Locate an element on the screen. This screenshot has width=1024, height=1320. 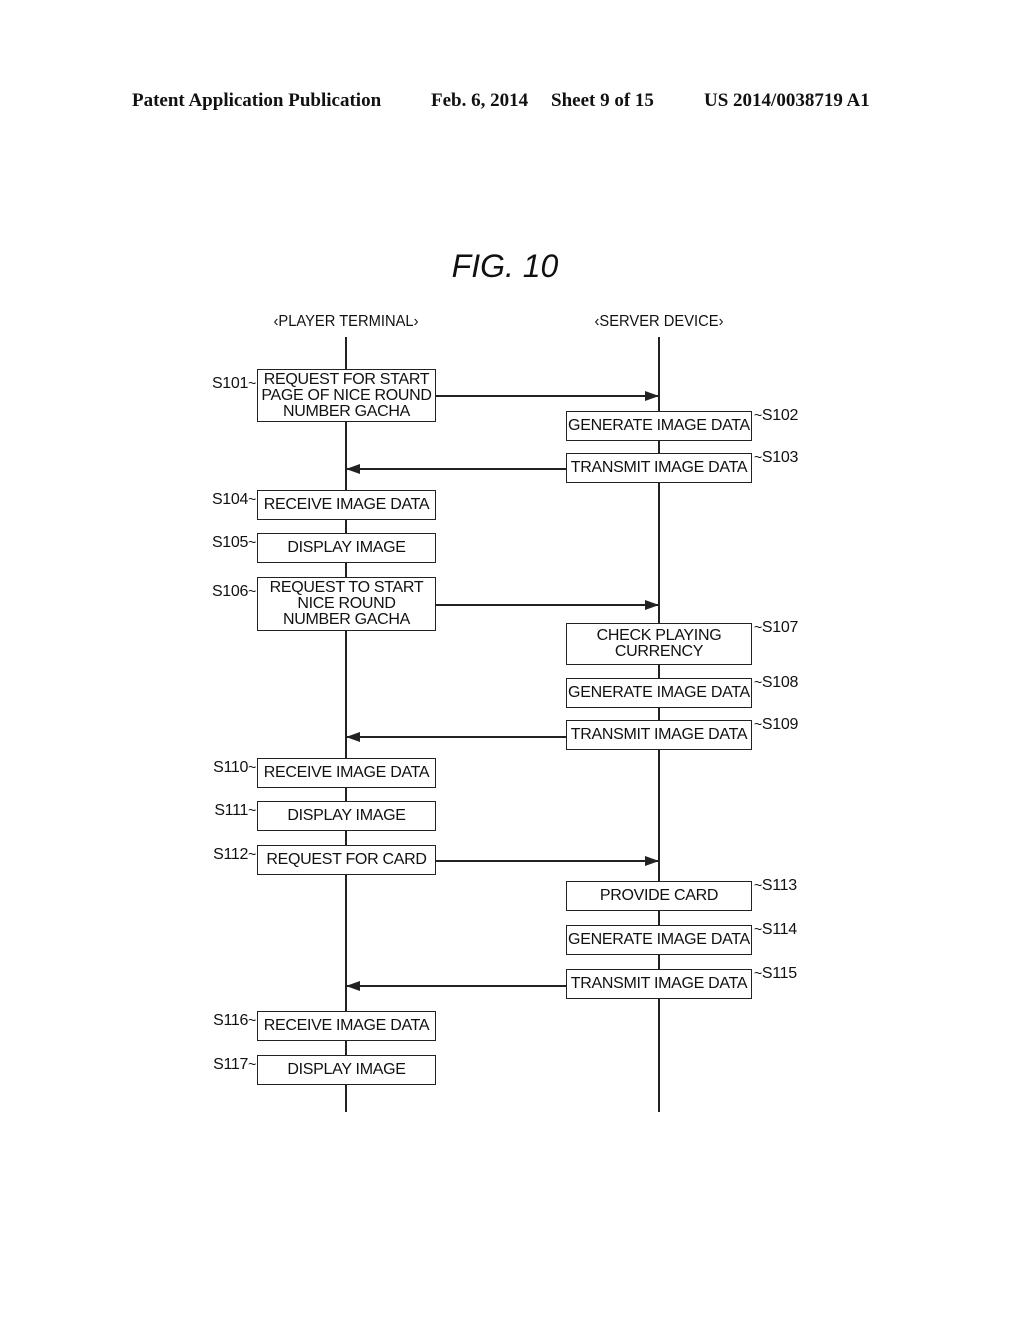
message-arrow-s101 is located at coordinates (547, 395).